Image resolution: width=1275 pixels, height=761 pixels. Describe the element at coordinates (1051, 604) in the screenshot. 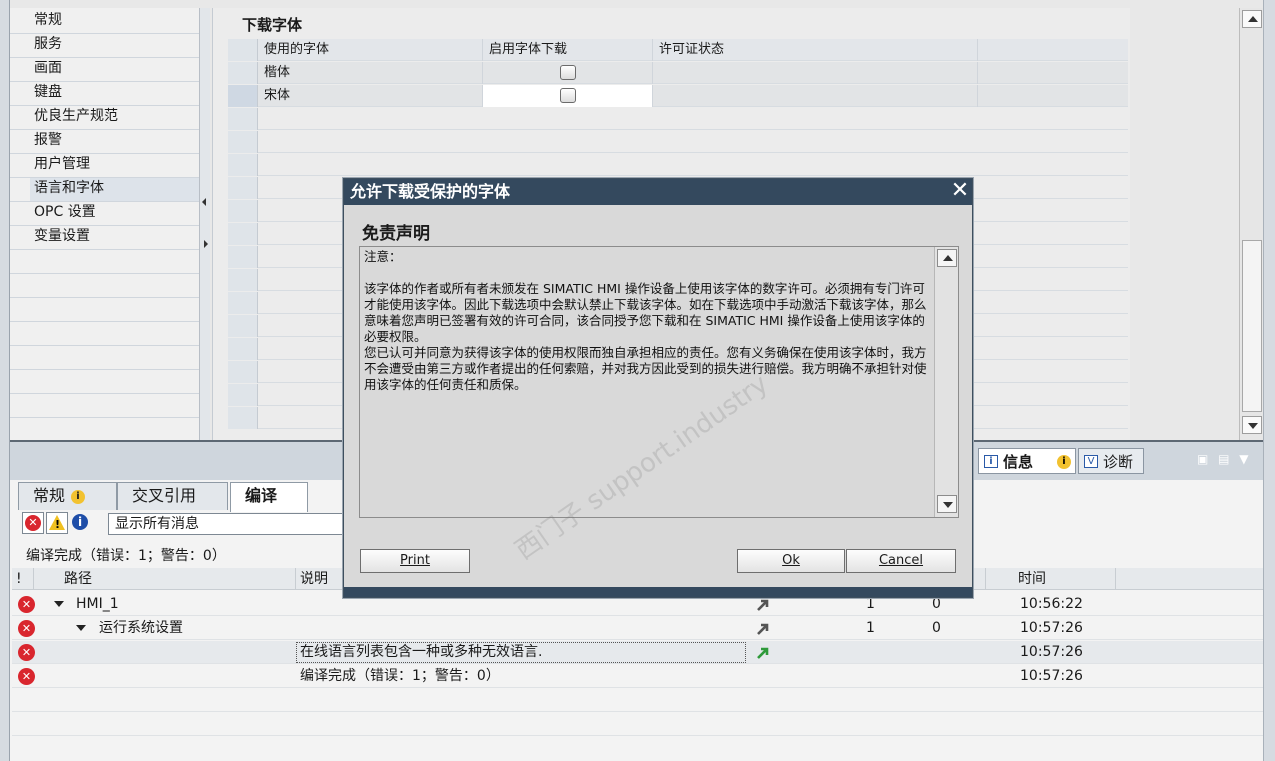

I see `message-time: 10:56:22` at that location.